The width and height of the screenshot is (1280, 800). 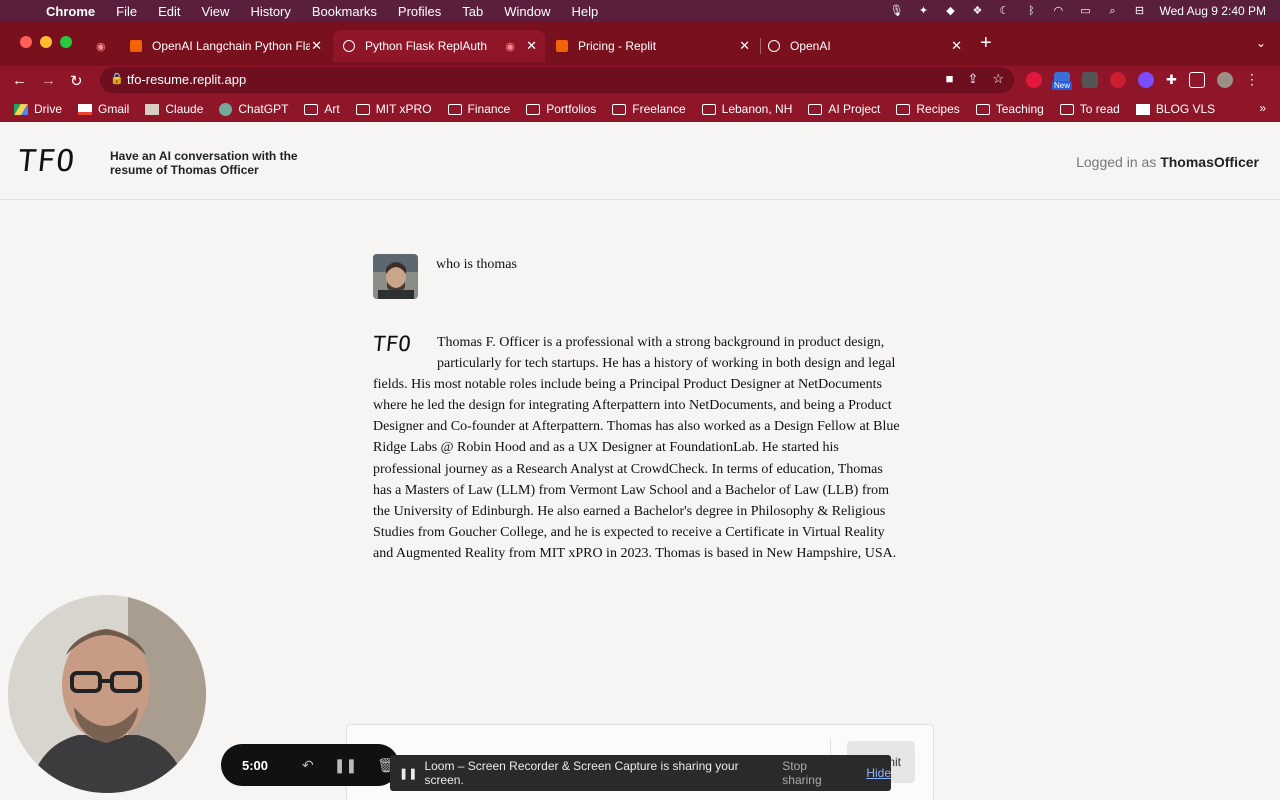 I want to click on menu-view: View, so click(x=215, y=11).